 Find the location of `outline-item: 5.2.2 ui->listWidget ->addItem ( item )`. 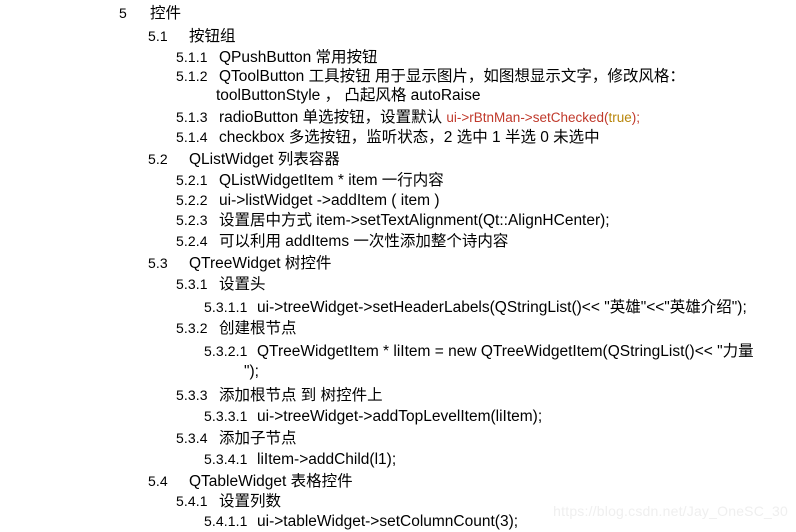

outline-item: 5.2.2 ui->listWidget ->addItem ( item ) is located at coordinates (220, 200).